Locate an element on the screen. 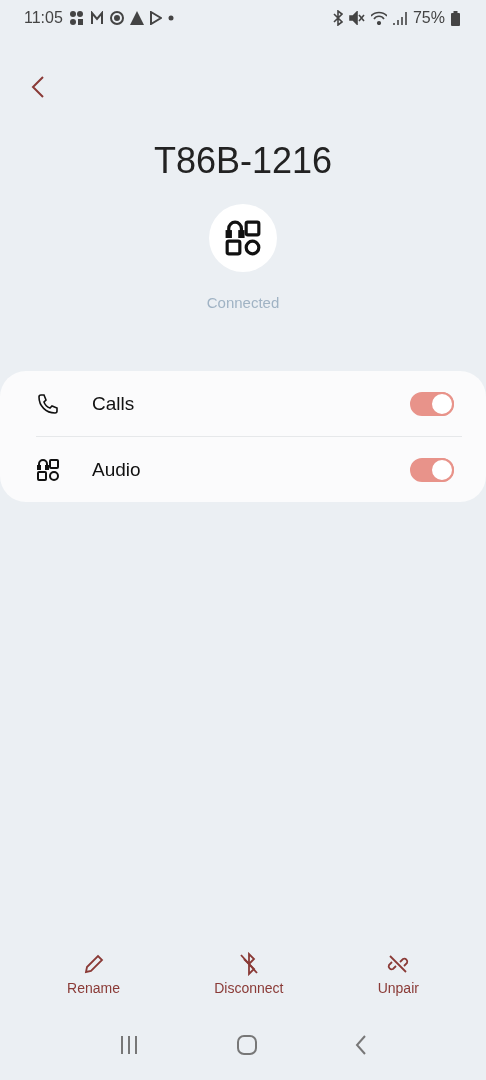 This screenshot has width=486, height=1080. setting-label: Calls is located at coordinates (114, 403).